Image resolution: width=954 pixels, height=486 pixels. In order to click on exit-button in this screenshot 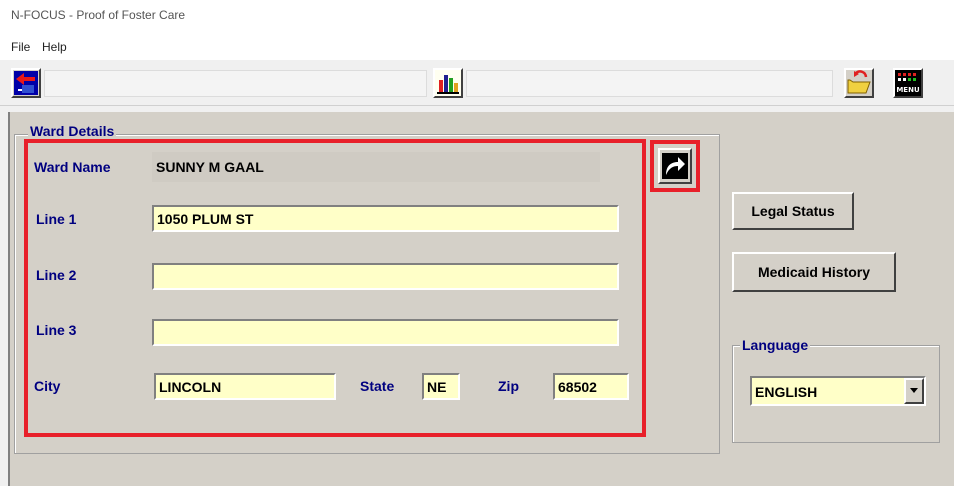, I will do `click(26, 83)`.